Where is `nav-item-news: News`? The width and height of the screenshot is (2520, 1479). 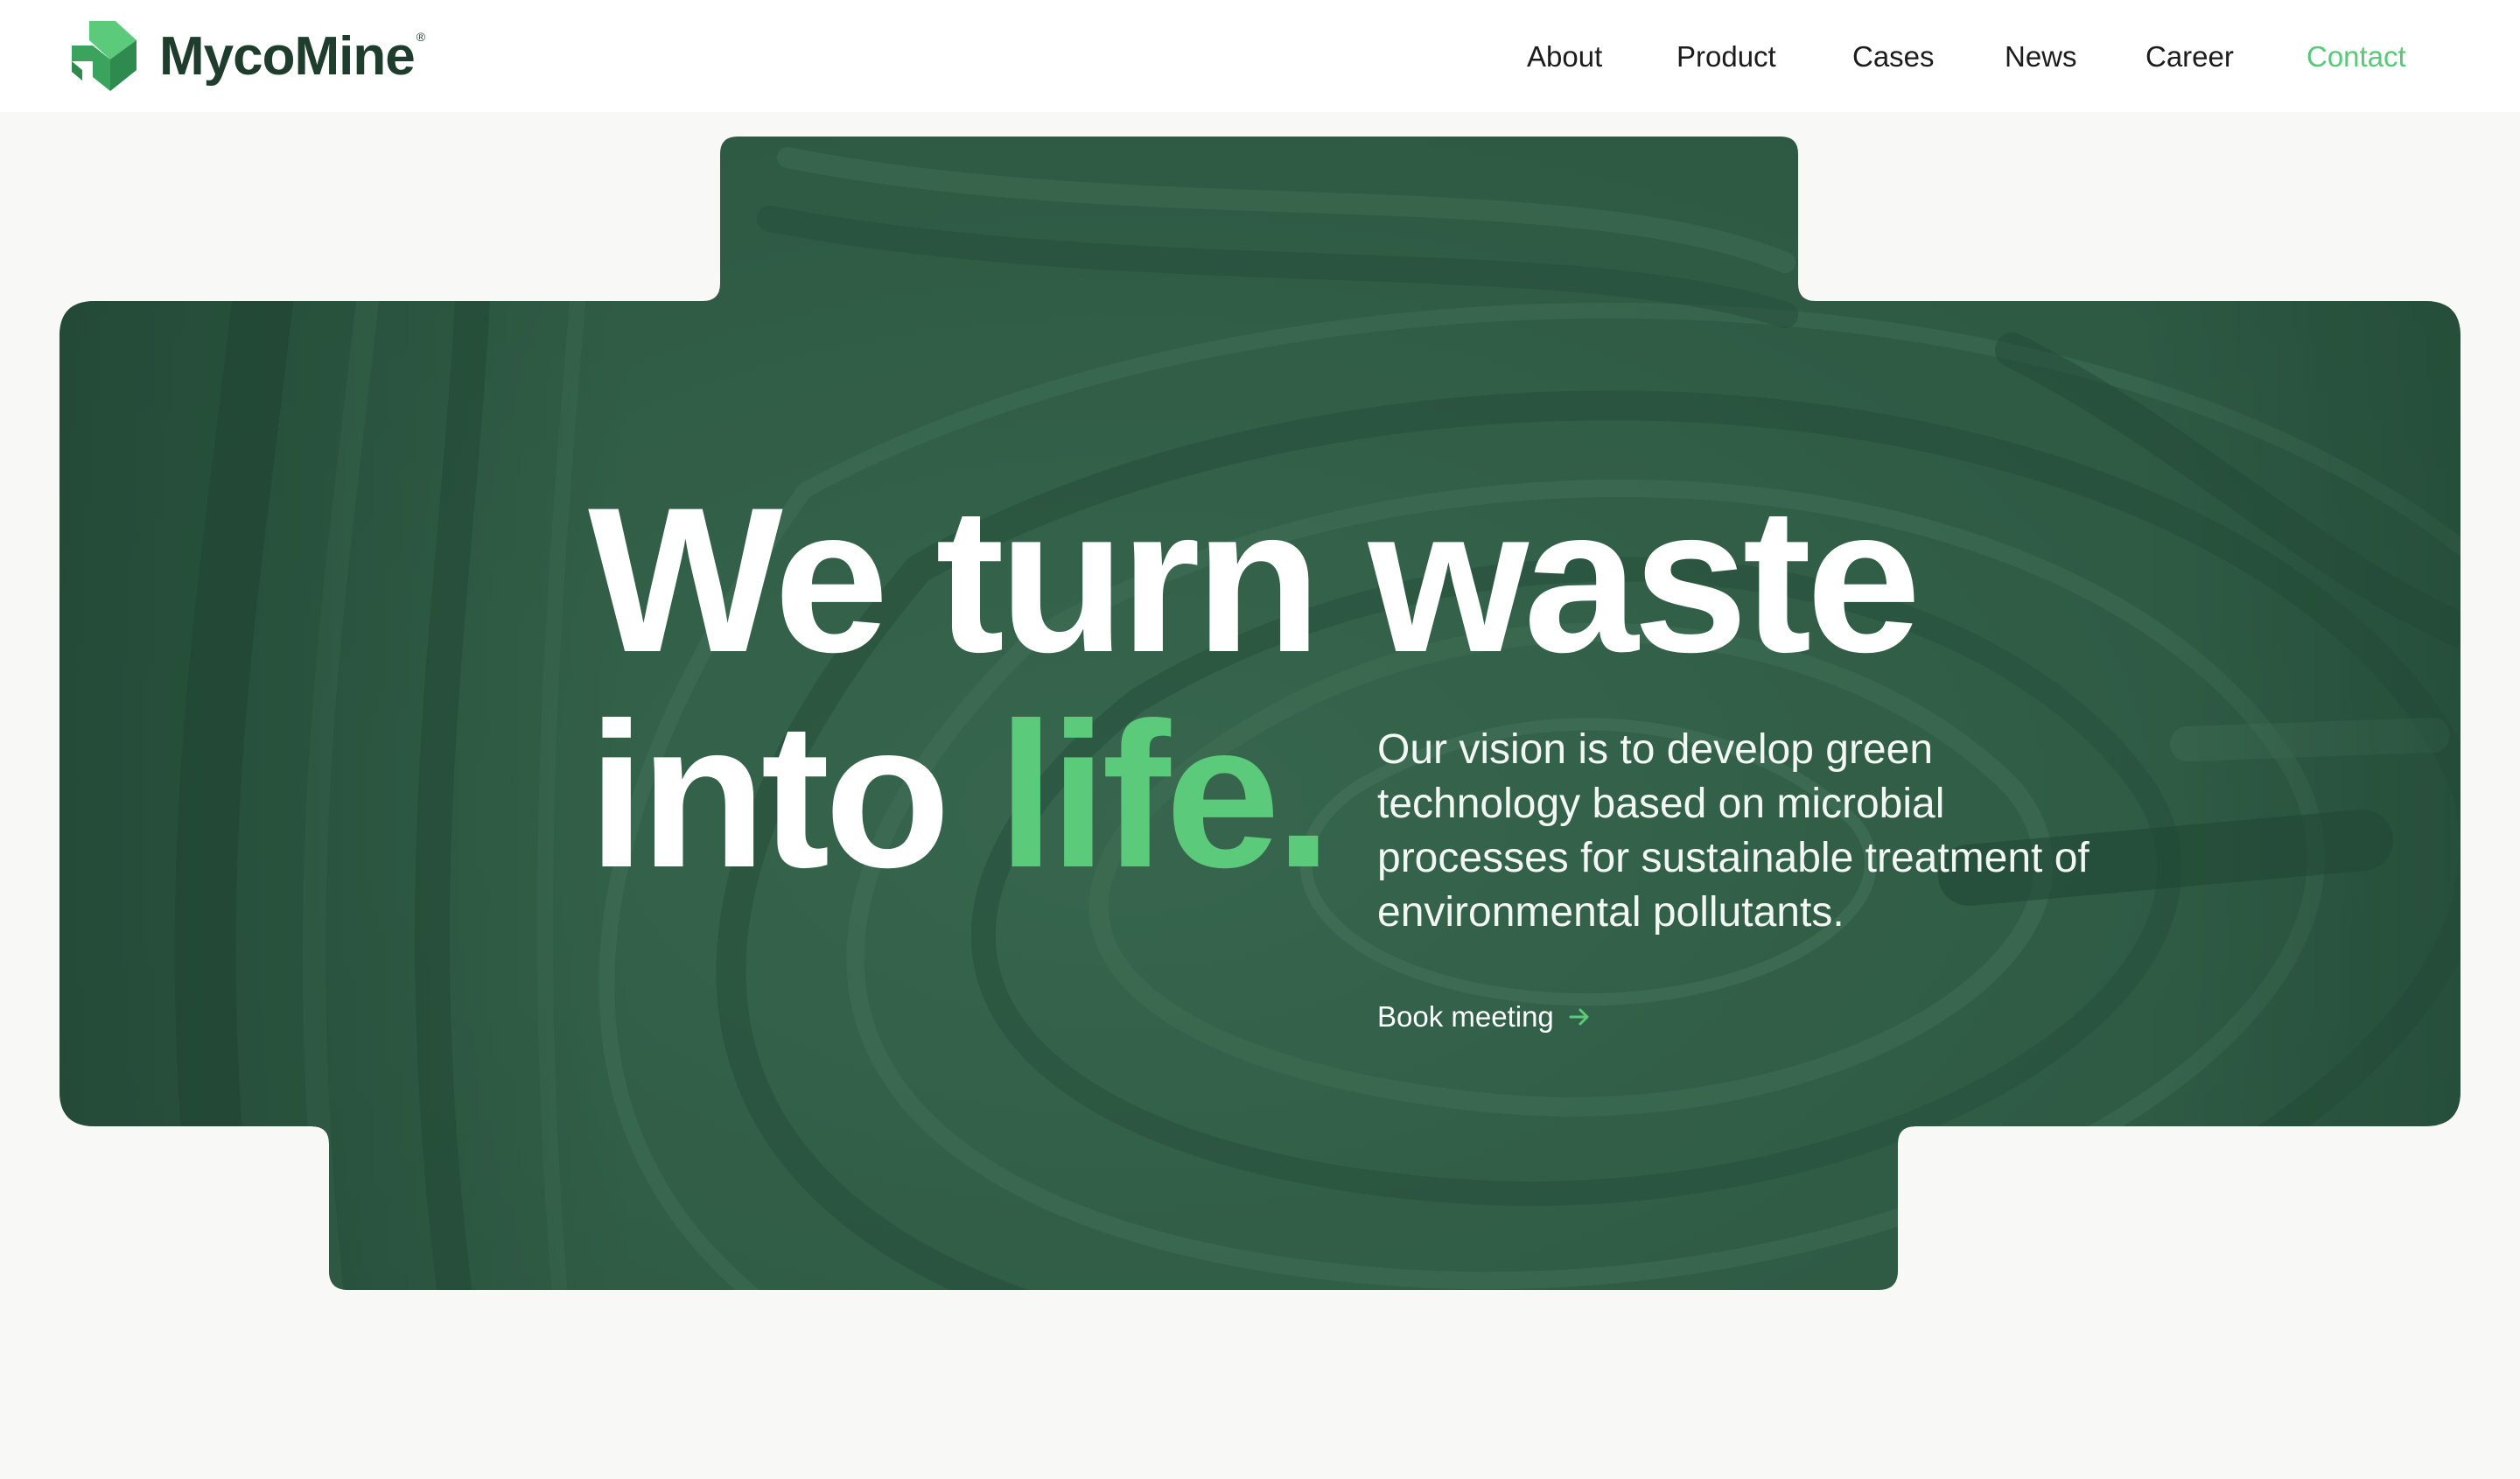
nav-item-news: News is located at coordinates (2041, 57).